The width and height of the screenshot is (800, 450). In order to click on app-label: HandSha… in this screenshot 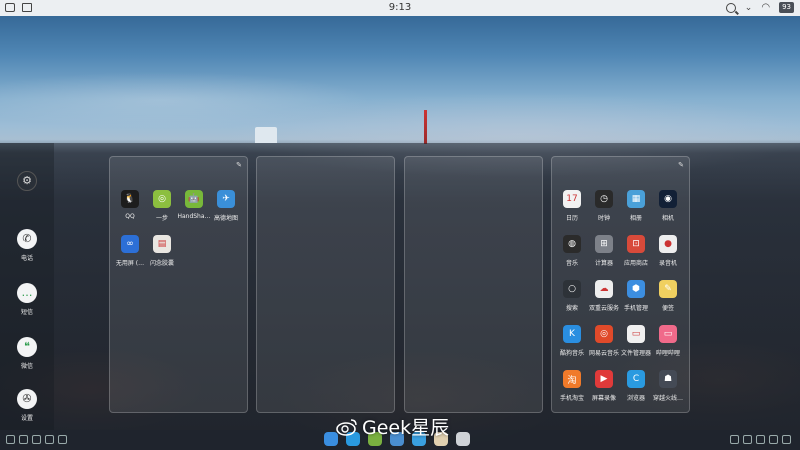, I will do `click(194, 216)`.